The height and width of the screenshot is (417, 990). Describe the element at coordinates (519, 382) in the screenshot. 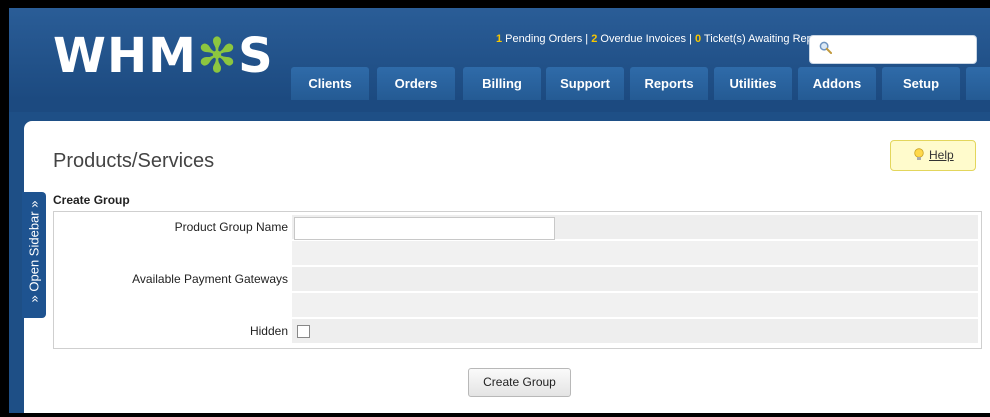

I see `create-group-button: Create Group` at that location.